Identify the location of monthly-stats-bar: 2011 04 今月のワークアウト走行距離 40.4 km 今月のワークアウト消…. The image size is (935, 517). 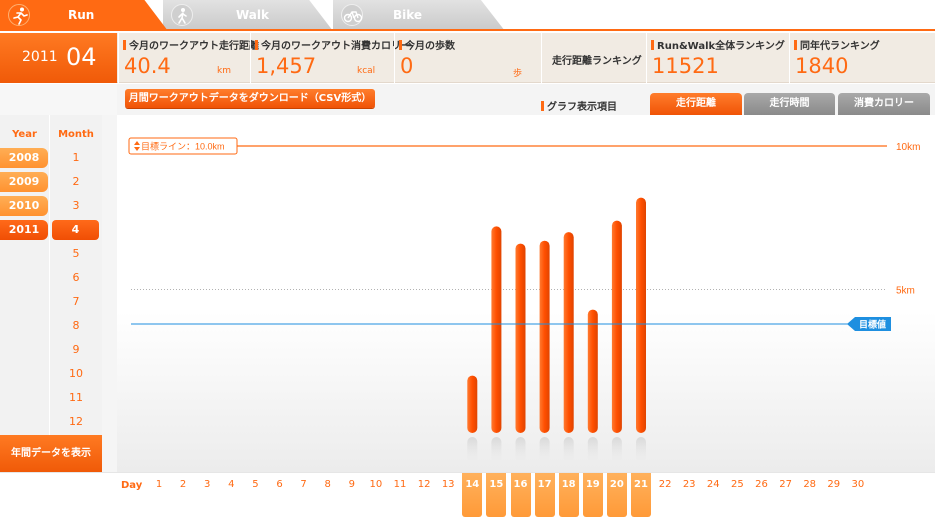
(467, 58).